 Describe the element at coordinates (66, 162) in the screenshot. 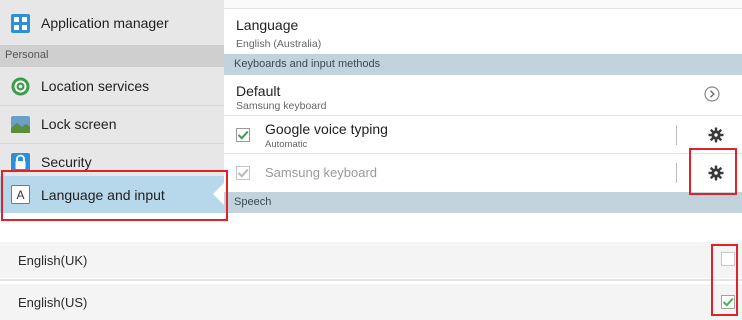

I see `sidebar-item-label: Security` at that location.